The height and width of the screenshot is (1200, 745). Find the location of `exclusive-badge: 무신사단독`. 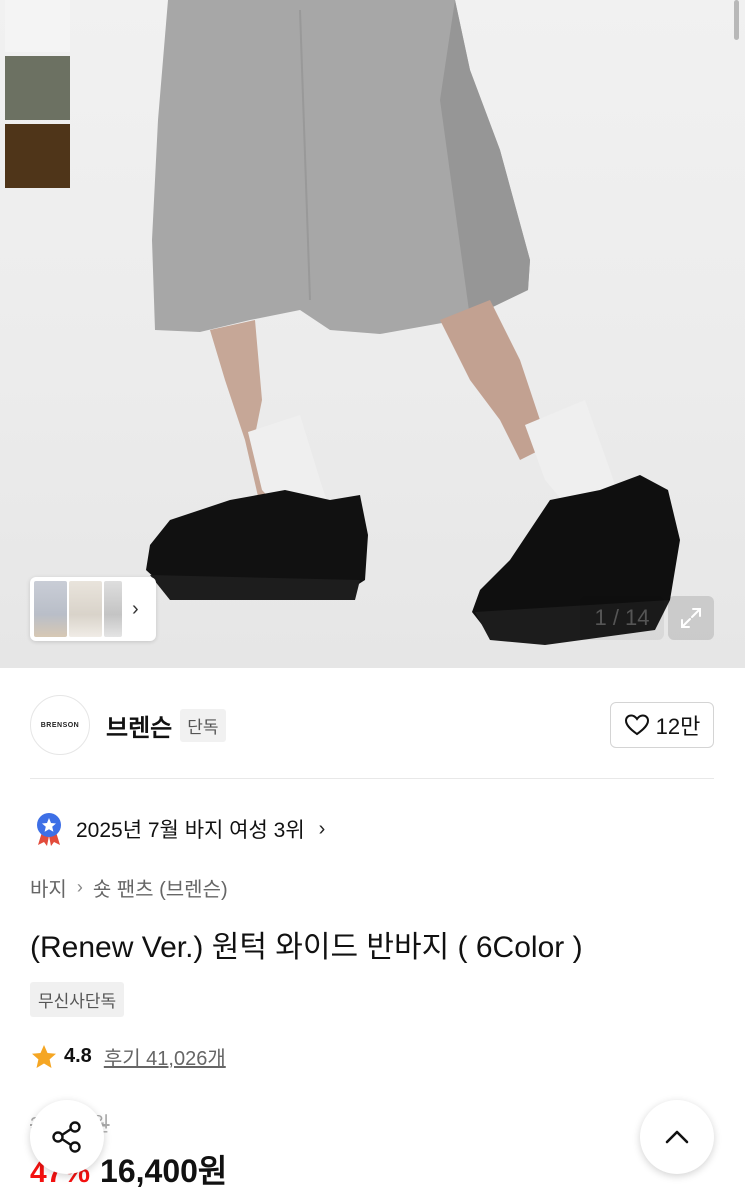

exclusive-badge: 무신사단독 is located at coordinates (77, 999).